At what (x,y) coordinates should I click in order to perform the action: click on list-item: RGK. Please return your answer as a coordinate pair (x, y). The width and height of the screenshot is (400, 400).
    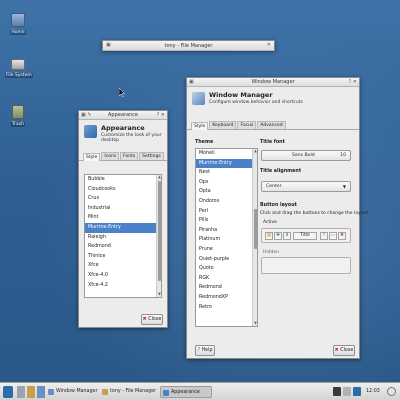
    Looking at the image, I should click on (226, 279).